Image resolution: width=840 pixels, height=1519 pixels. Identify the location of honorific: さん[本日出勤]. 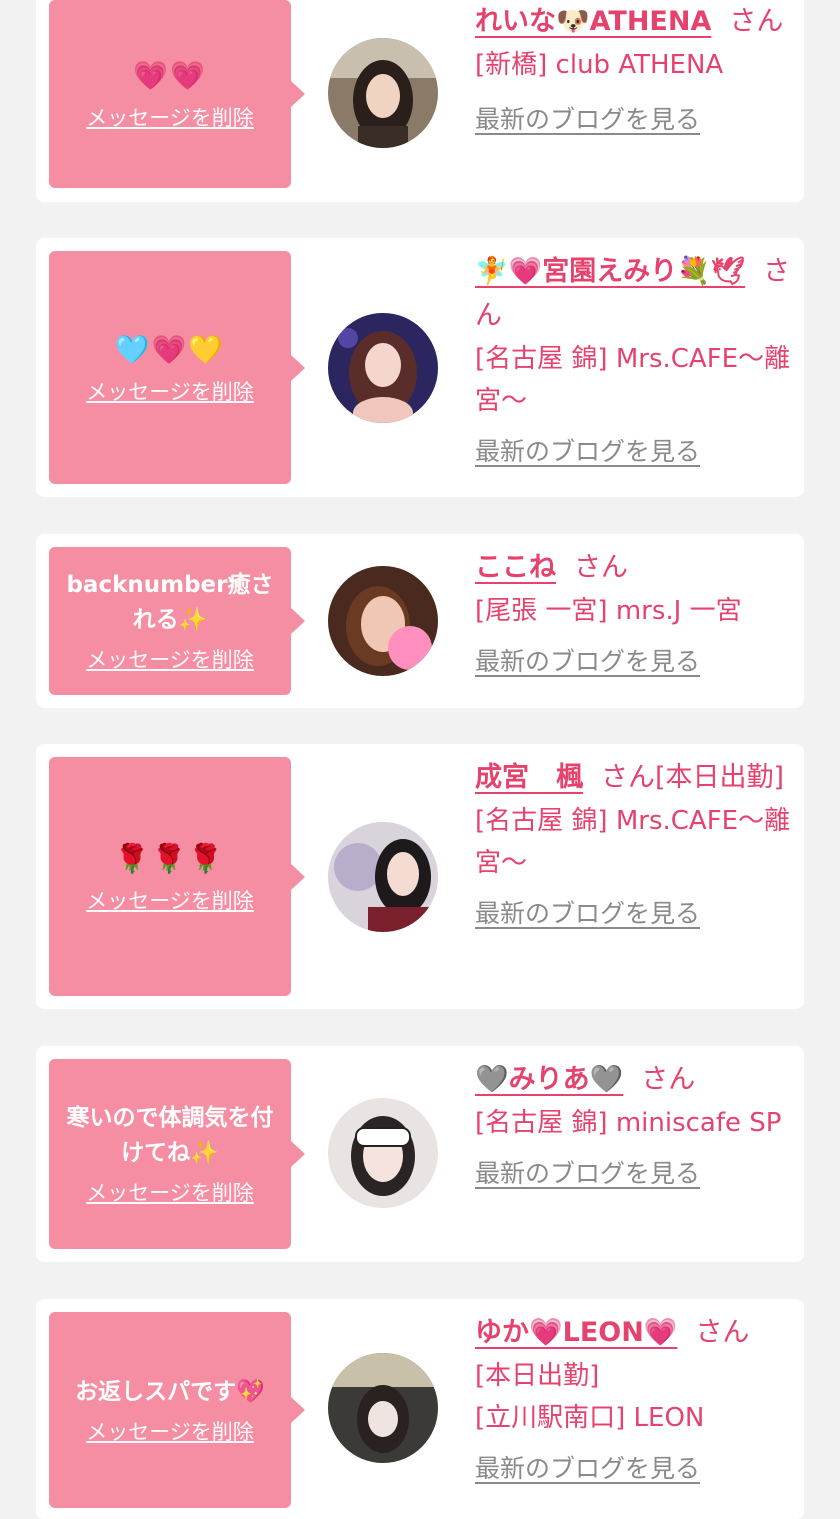
(693, 777).